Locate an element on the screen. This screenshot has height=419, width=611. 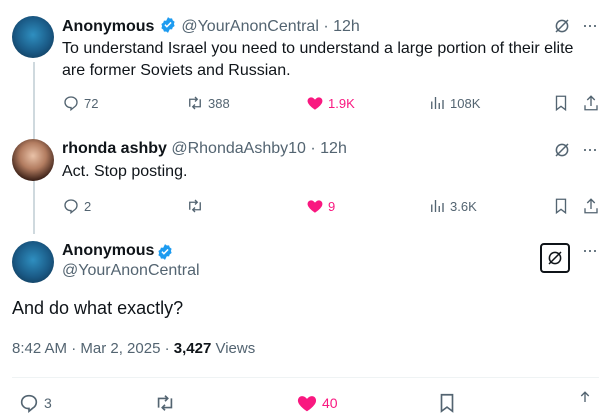
tweet-text: And do what exactly? is located at coordinates (98, 308).